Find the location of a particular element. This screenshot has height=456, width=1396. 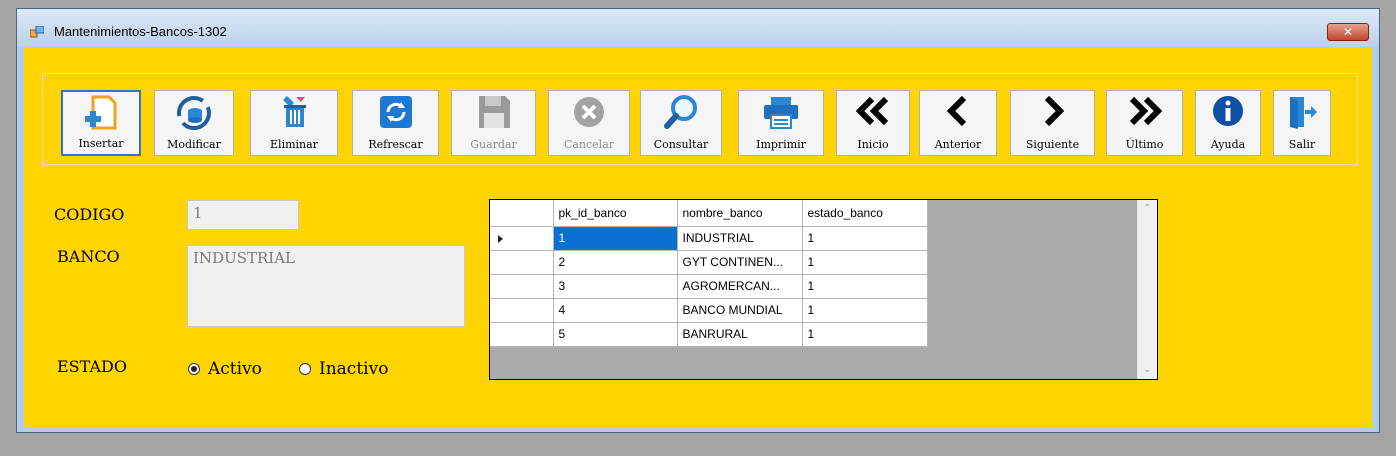

modify-icon is located at coordinates (194, 113).